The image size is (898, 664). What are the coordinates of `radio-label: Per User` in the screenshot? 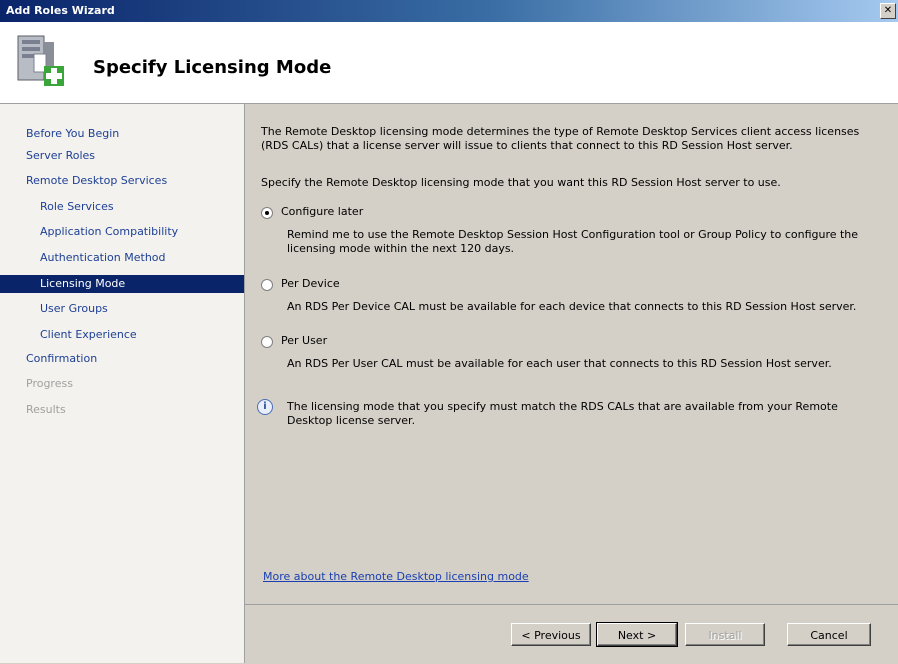 It's located at (304, 340).